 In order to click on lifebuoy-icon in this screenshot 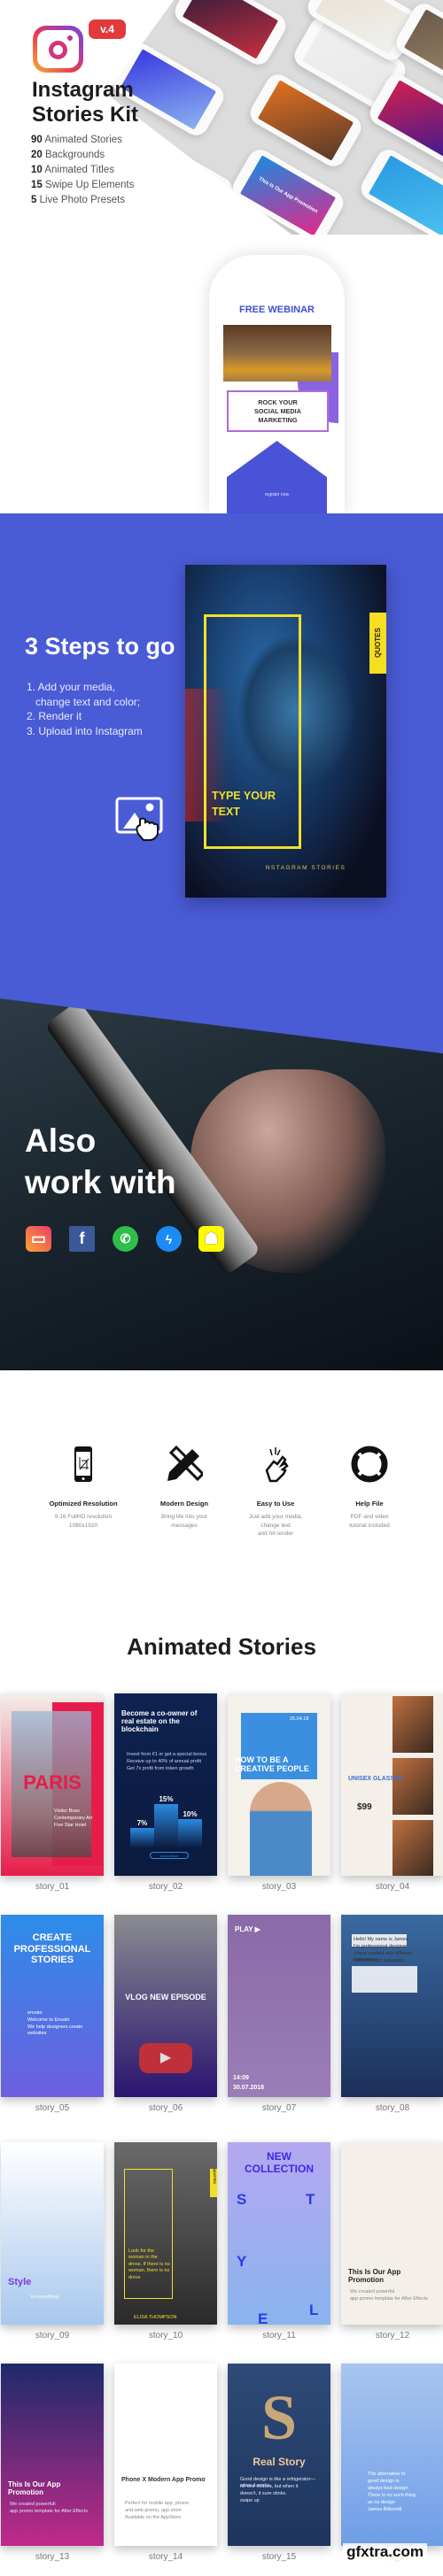, I will do `click(370, 1464)`.